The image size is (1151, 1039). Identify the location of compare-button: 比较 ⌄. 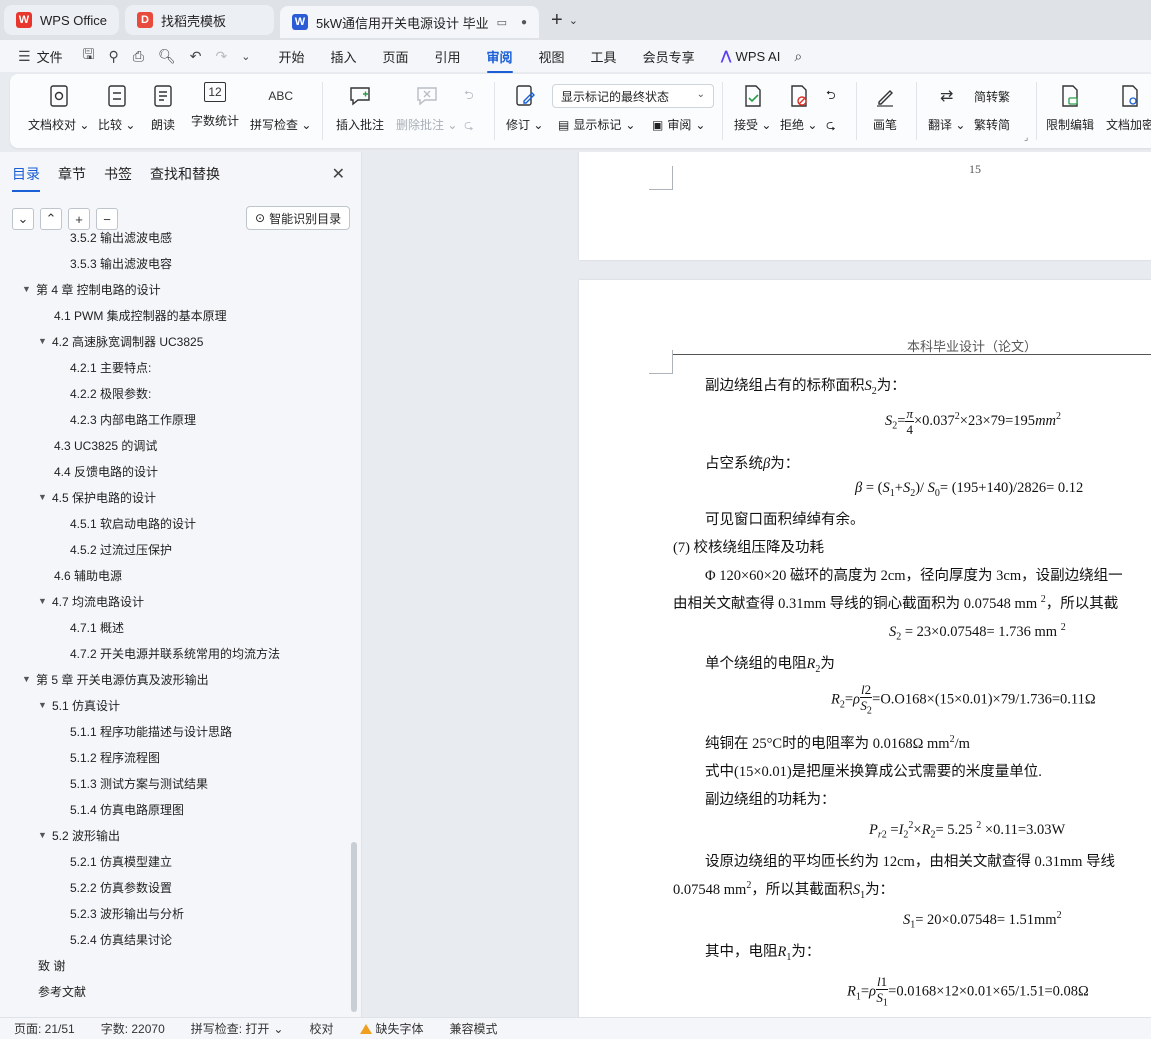
(116, 107).